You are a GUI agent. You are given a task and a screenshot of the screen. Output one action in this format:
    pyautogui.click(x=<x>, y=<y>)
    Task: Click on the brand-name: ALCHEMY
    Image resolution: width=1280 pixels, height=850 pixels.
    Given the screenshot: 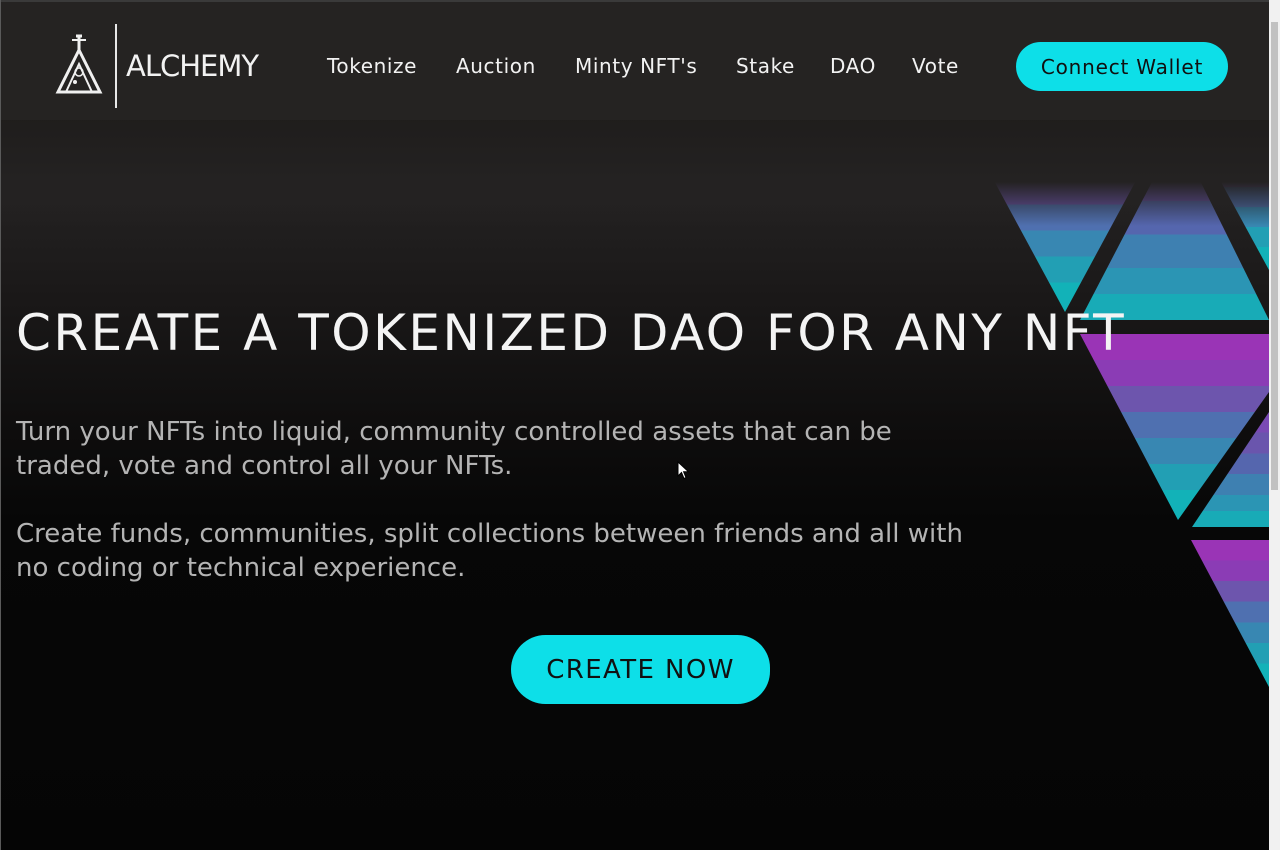 What is the action you would take?
    pyautogui.click(x=192, y=66)
    